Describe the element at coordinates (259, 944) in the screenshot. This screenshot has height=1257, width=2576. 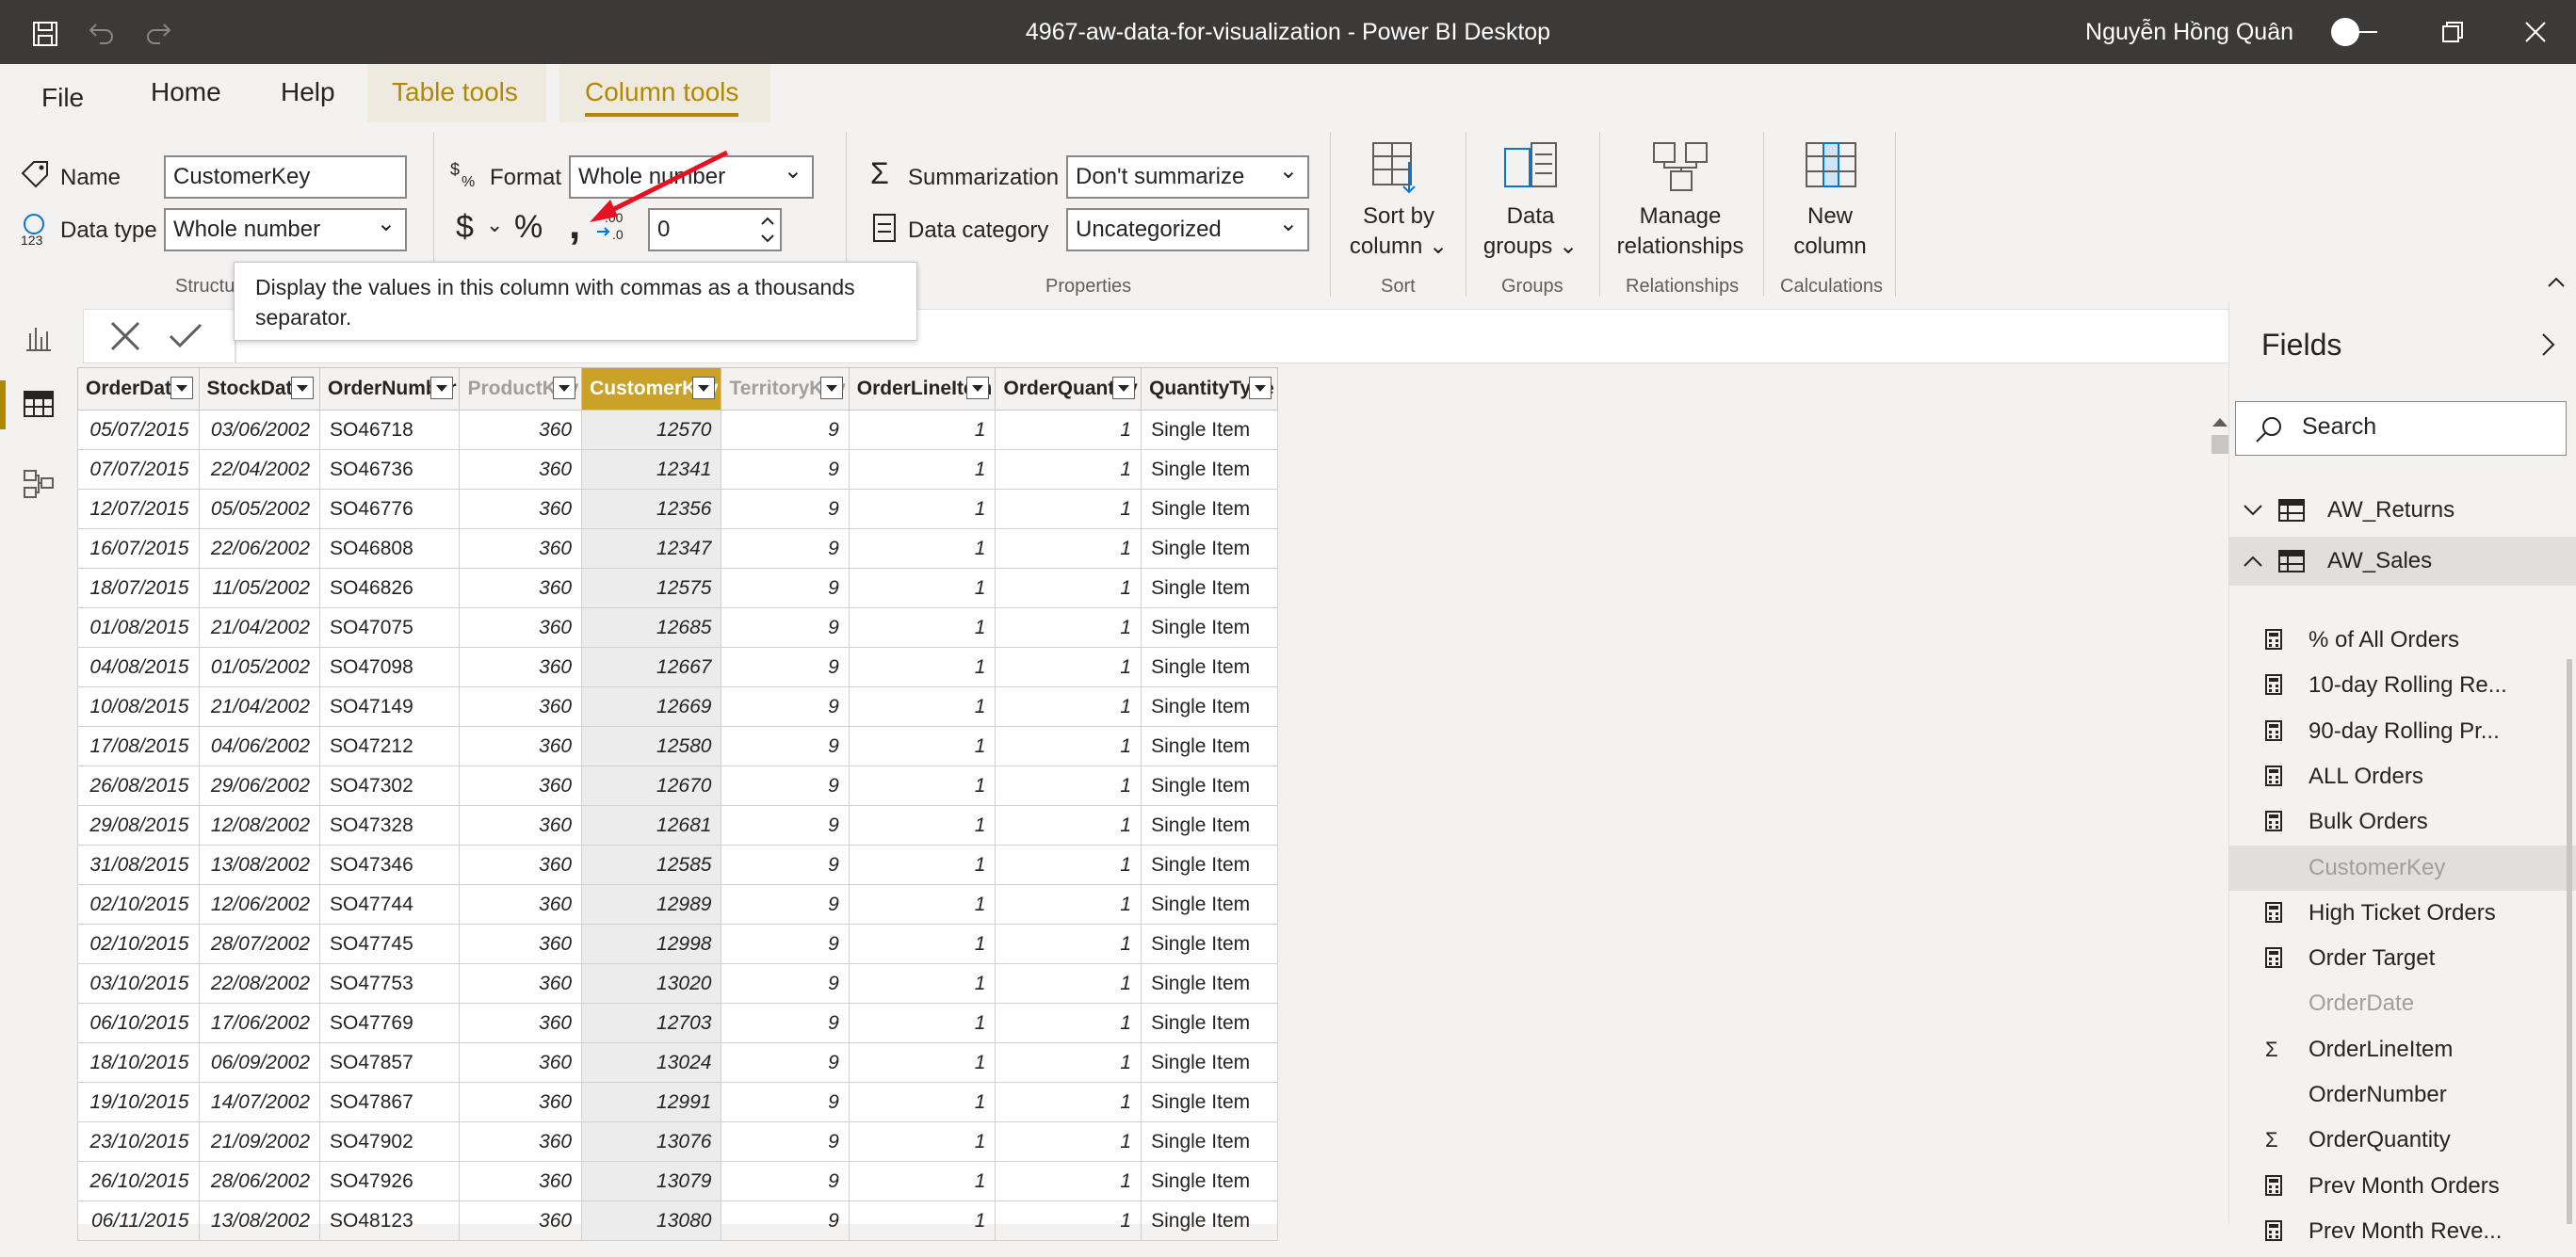
I see `table-cell: 28/07/2002` at that location.